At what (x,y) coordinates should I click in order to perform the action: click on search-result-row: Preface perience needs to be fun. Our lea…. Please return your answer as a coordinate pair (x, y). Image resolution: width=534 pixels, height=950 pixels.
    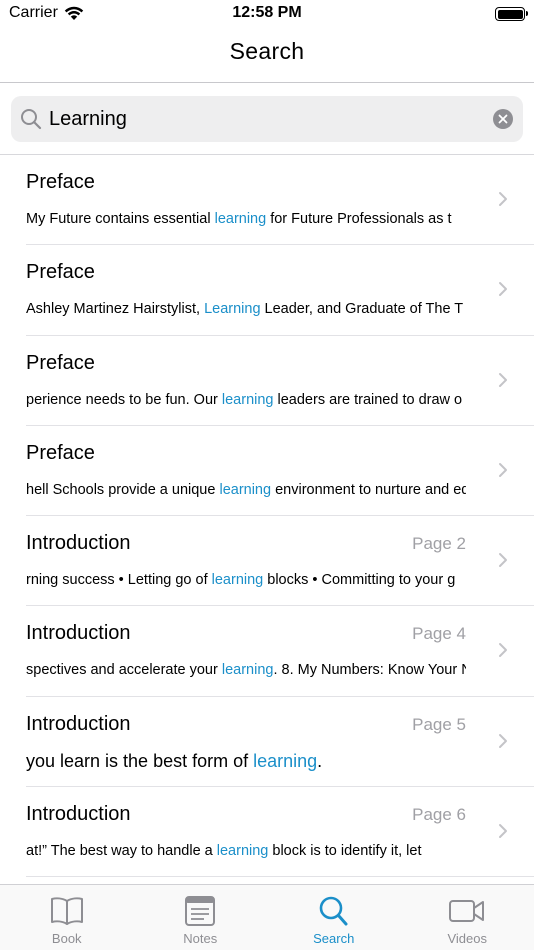
    Looking at the image, I should click on (267, 381).